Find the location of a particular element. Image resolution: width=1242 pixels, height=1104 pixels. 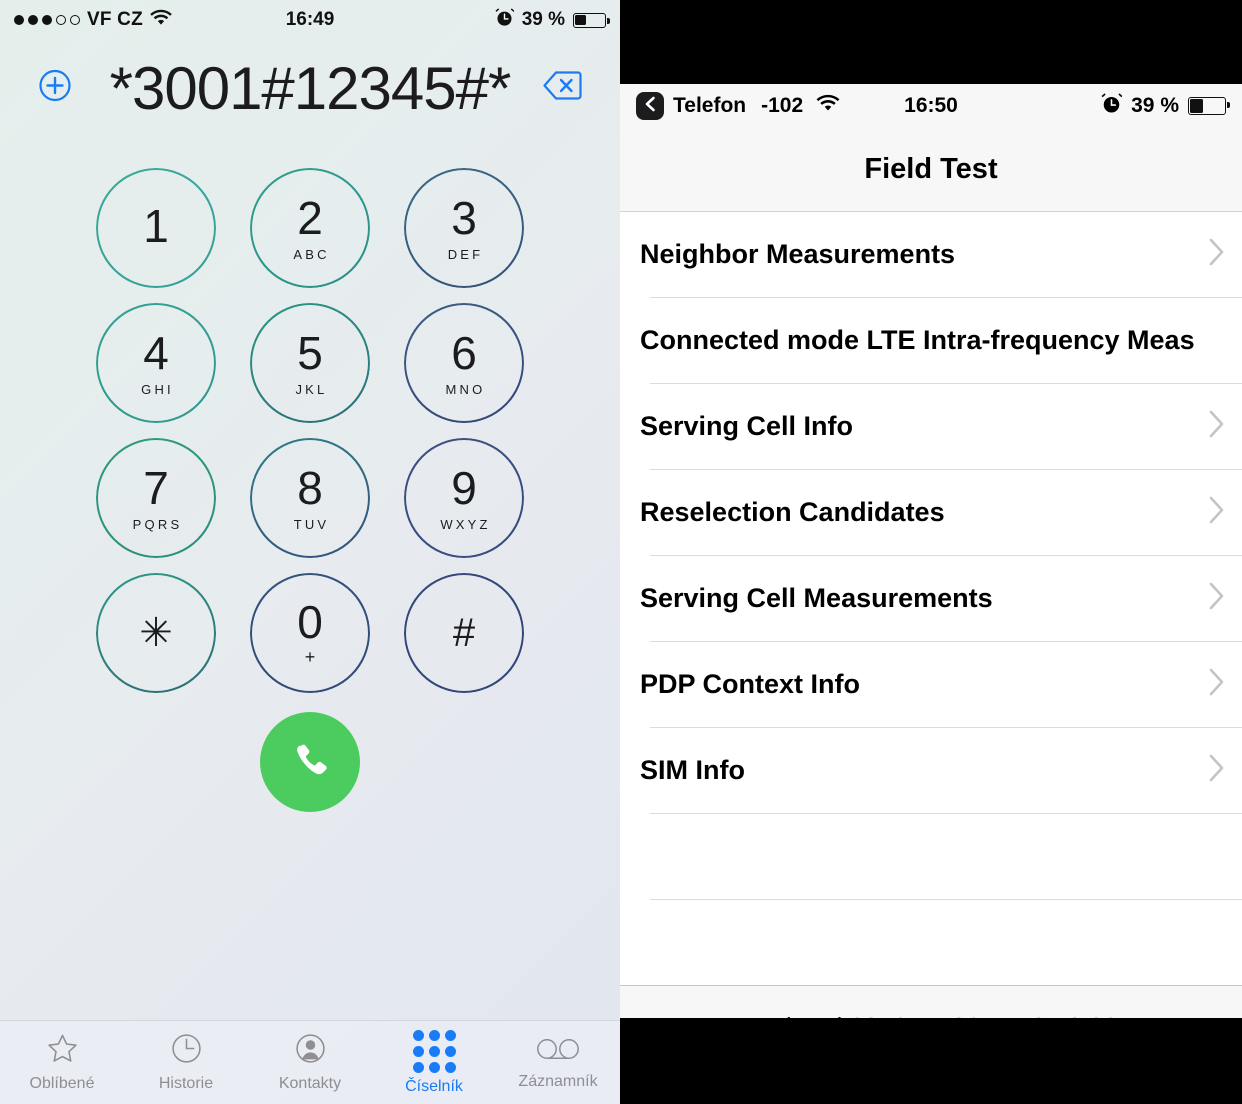

list-item-sim-info: SIM Info is located at coordinates (931, 770).